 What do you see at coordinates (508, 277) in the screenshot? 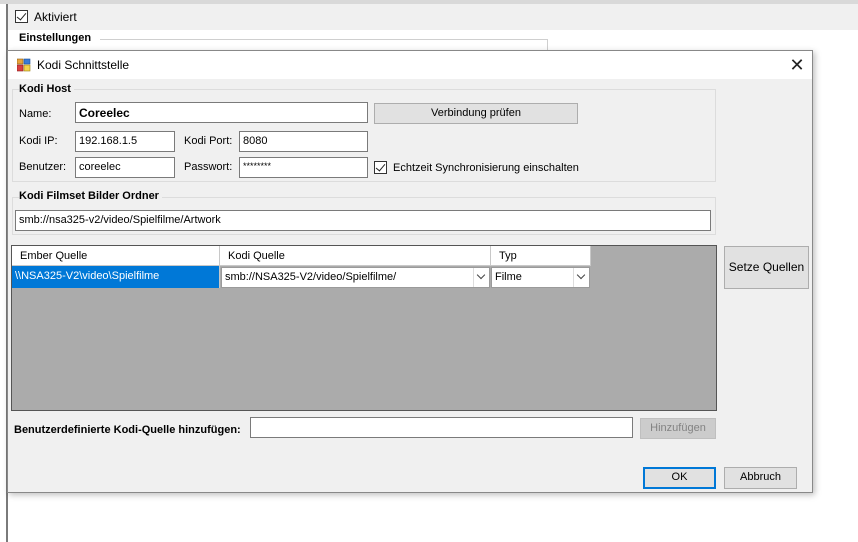
I see `grid-cell-type-value: Filme` at bounding box center [508, 277].